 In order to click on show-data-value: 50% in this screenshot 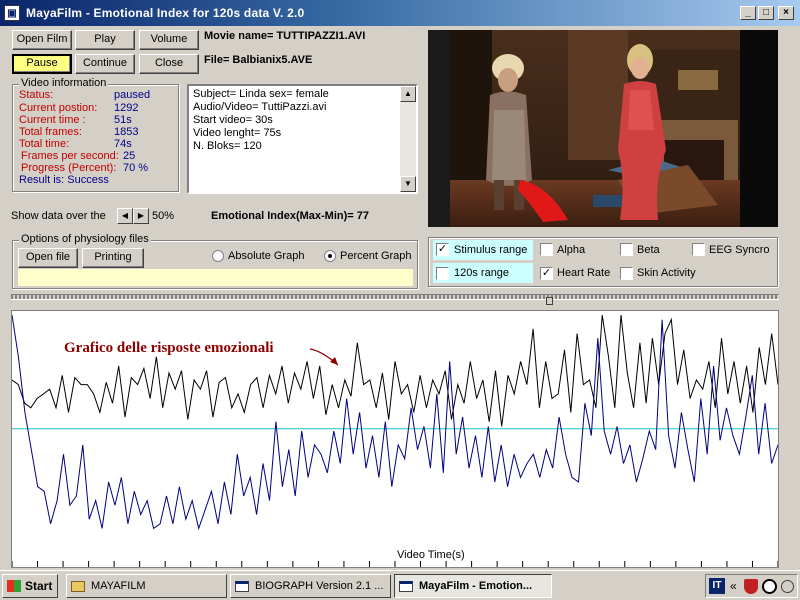, I will do `click(163, 216)`.